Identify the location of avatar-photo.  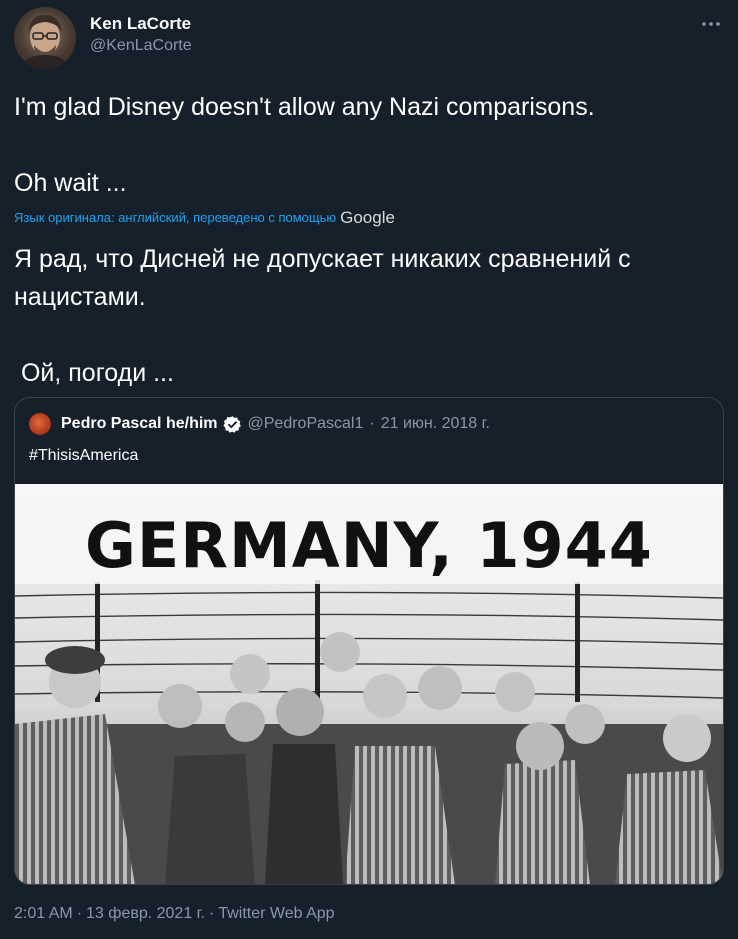
(45, 42).